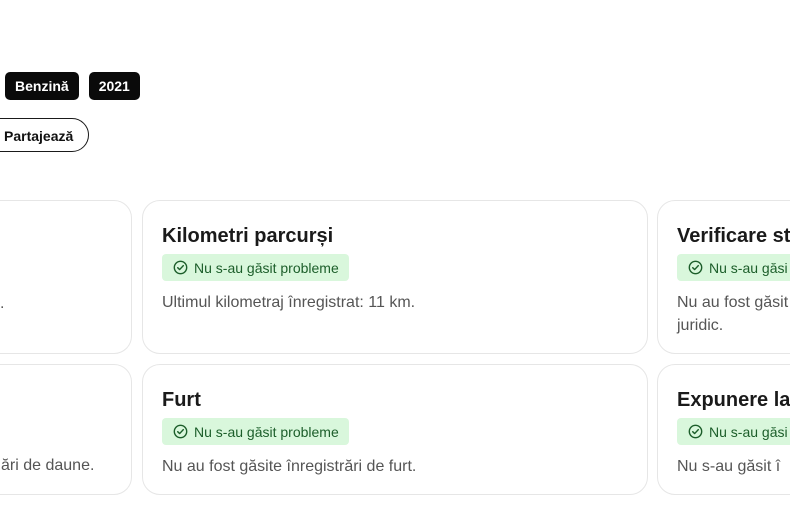 The image size is (790, 527). Describe the element at coordinates (289, 466) in the screenshot. I see `card-description: Nu au fost găsite înregistrări de furt.` at that location.